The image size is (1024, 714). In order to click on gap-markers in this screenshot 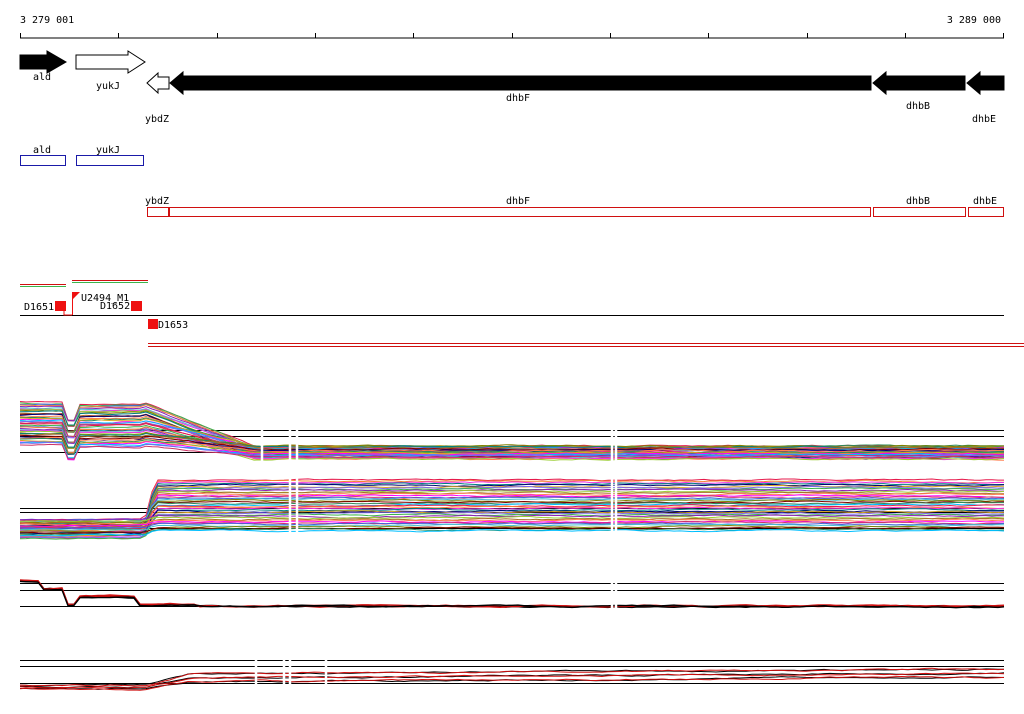, I will do `click(436, 560)`.